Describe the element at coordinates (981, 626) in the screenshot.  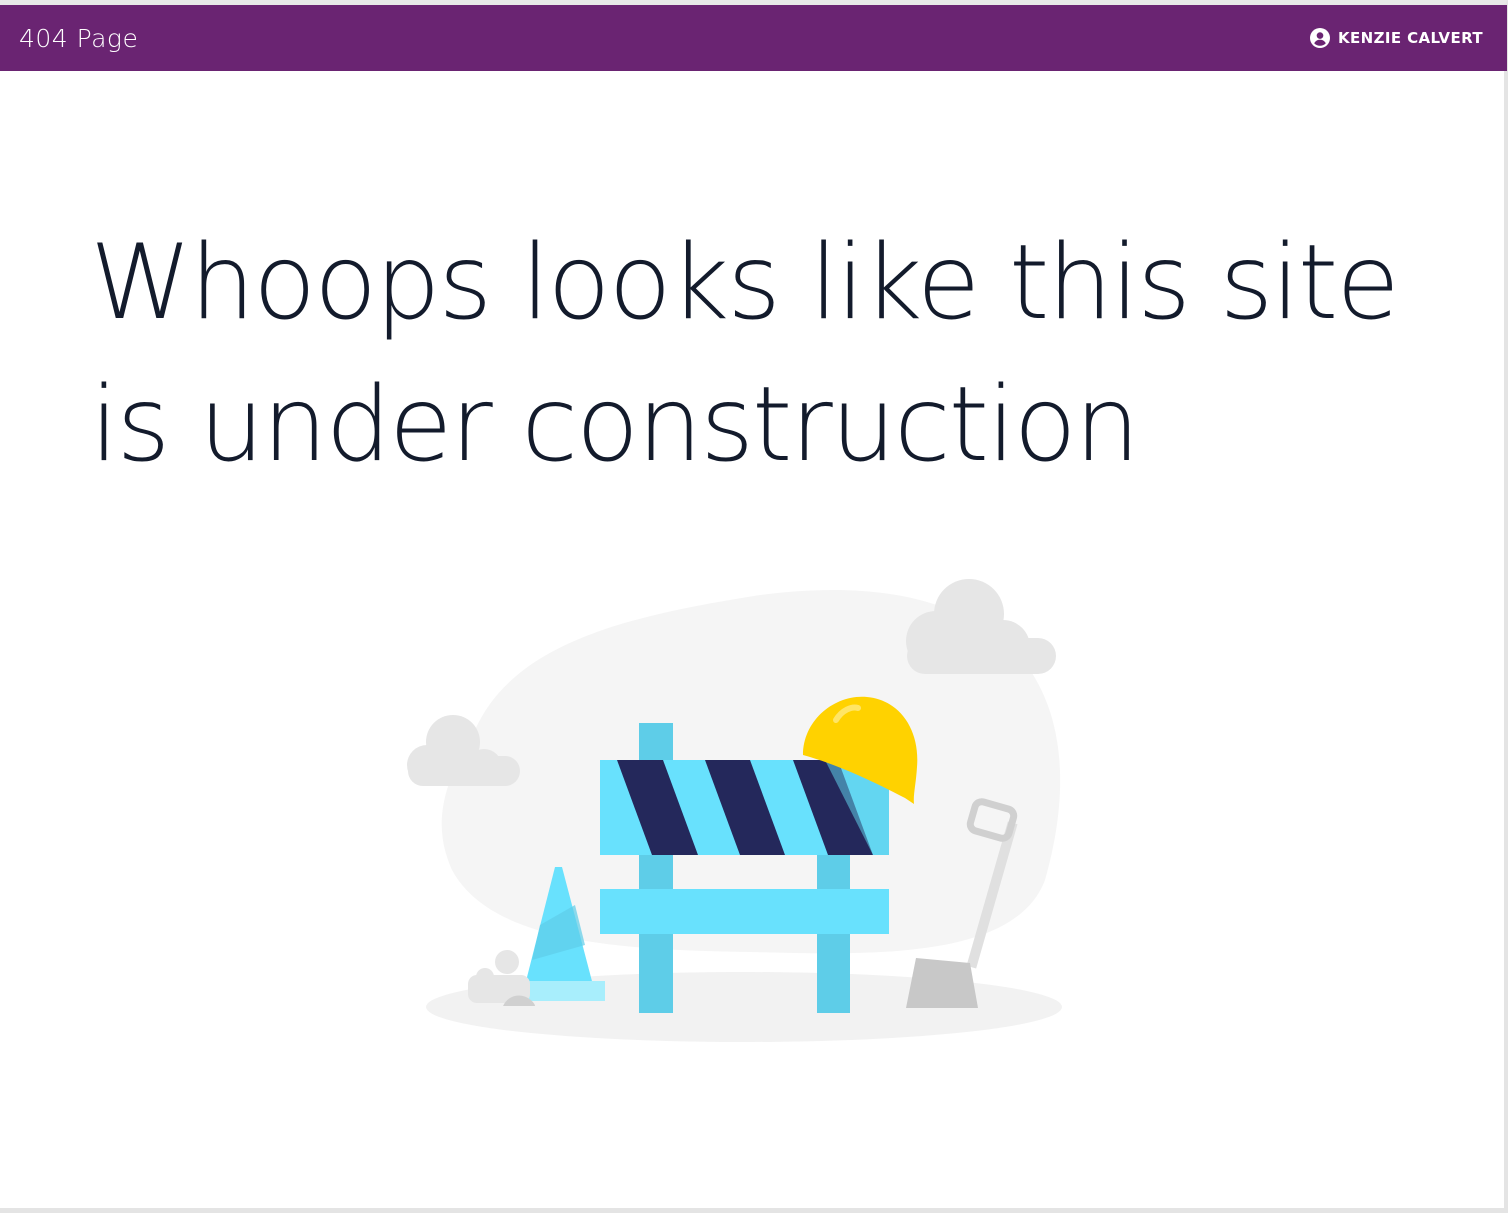
I see `cloud-icon` at that location.